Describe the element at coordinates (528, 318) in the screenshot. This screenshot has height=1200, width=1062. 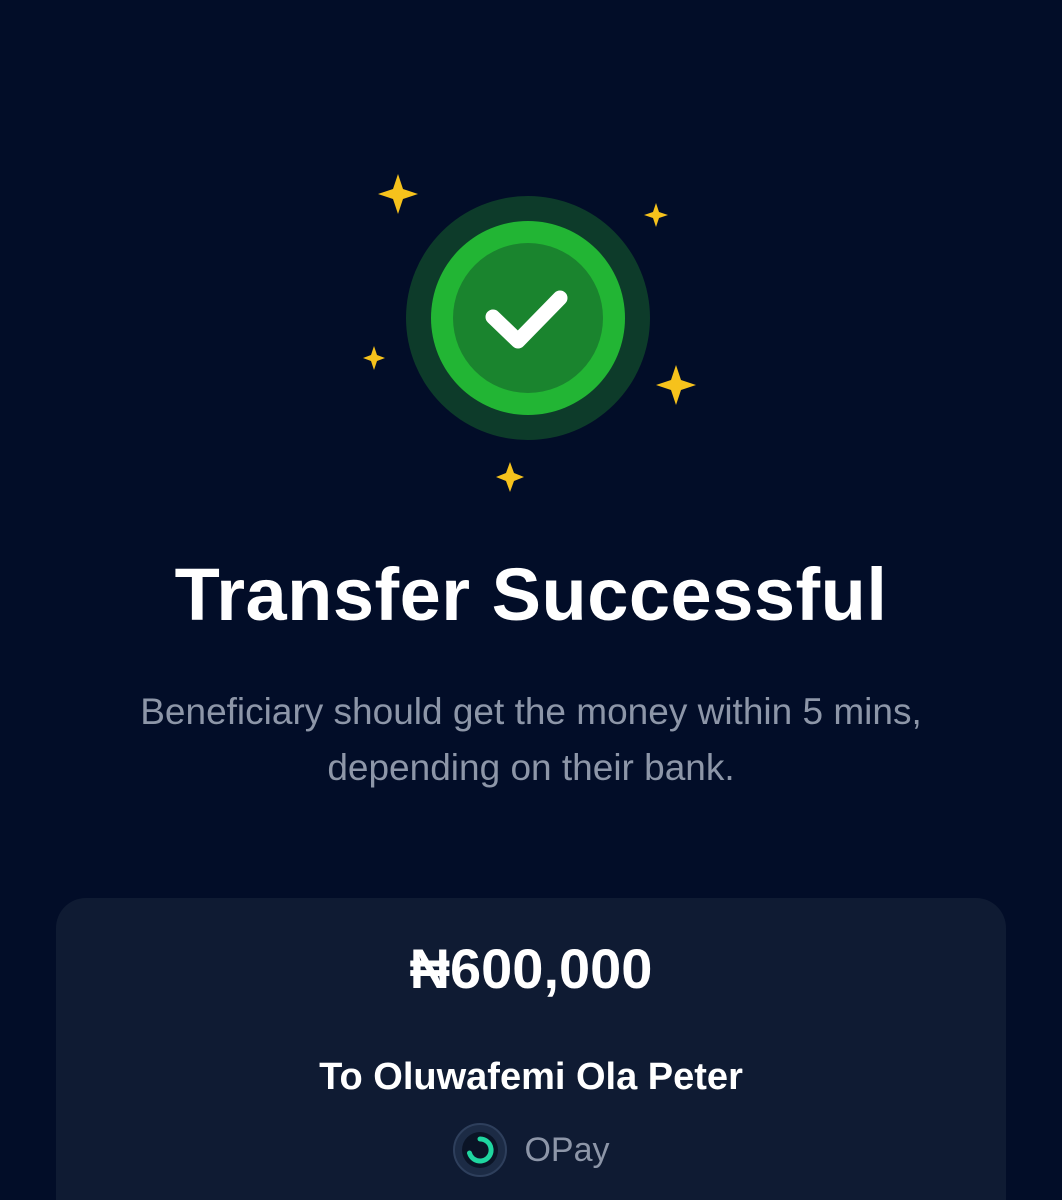
I see `check-circle-icon` at that location.